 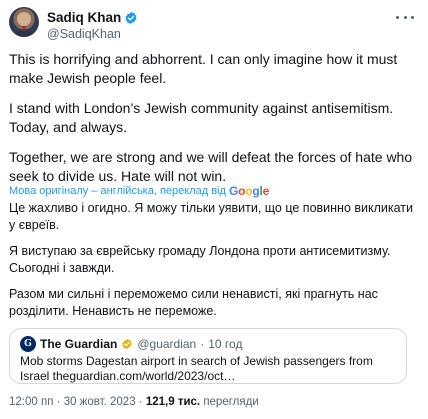 I want to click on more-options-icon, so click(x=405, y=17).